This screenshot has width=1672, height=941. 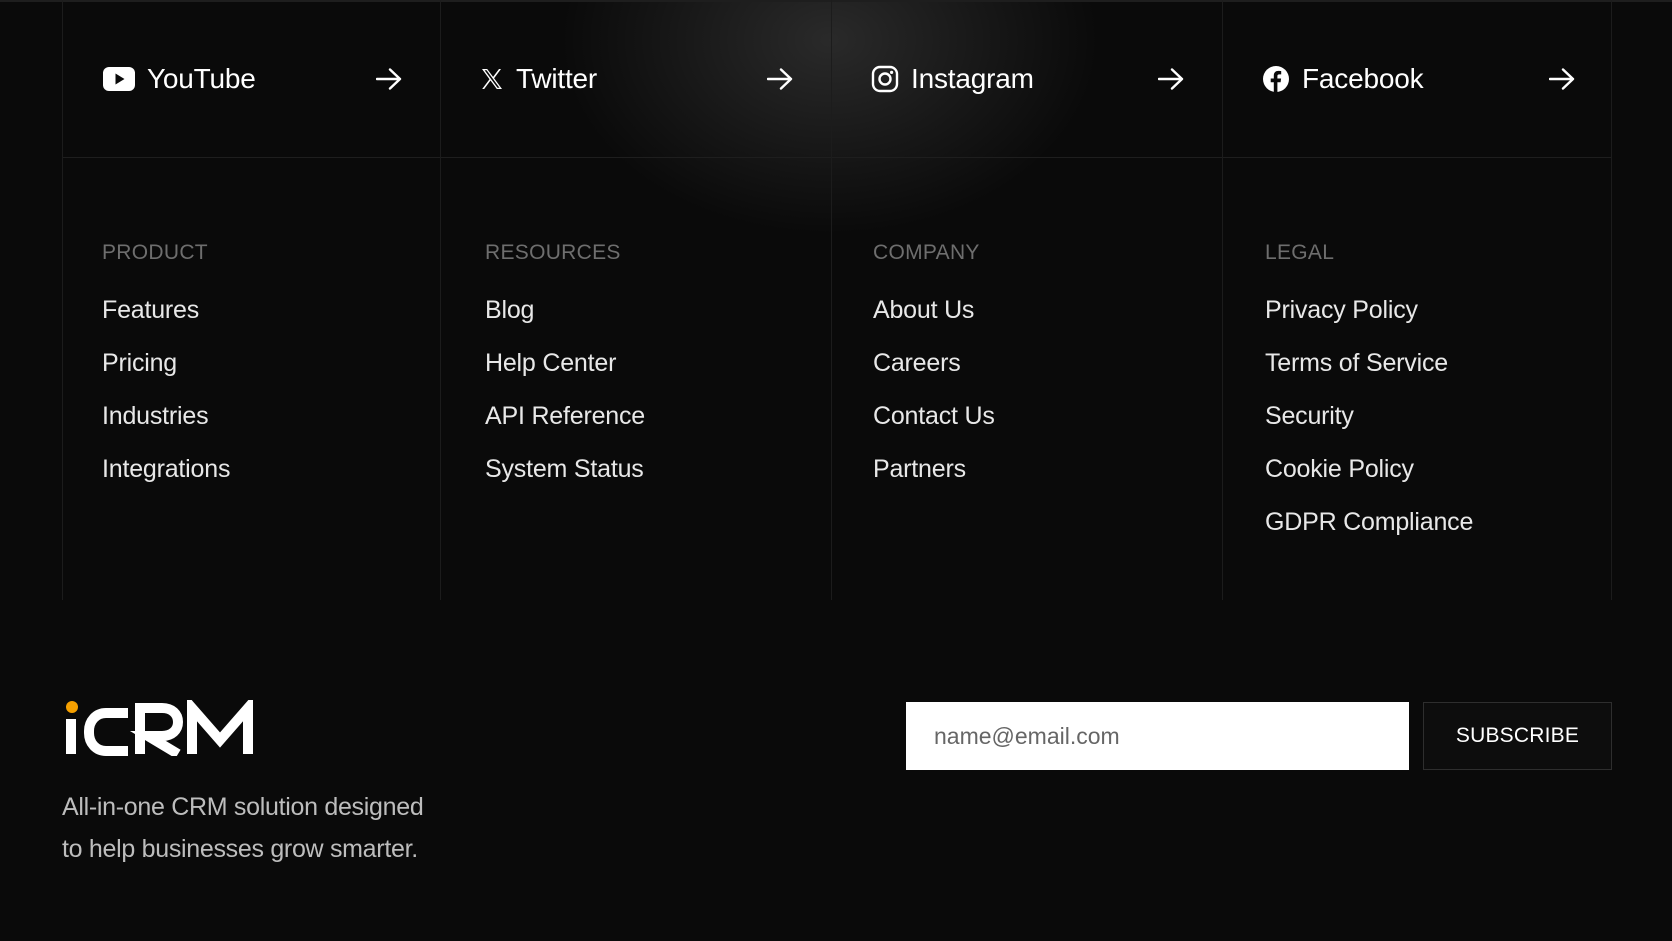 What do you see at coordinates (972, 78) in the screenshot?
I see `social-label-instagram: Instagram` at bounding box center [972, 78].